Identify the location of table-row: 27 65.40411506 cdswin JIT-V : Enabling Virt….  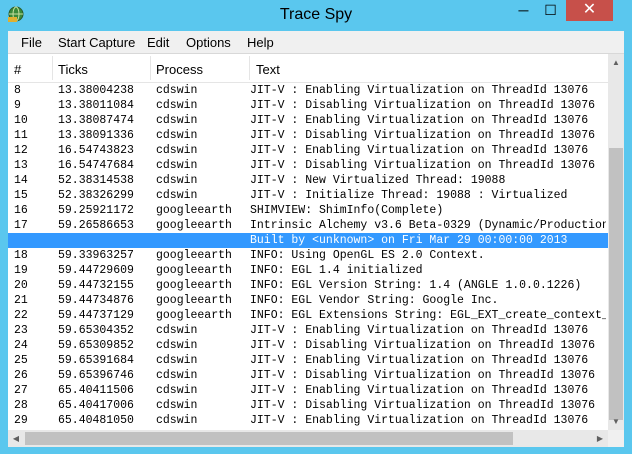
(308, 390).